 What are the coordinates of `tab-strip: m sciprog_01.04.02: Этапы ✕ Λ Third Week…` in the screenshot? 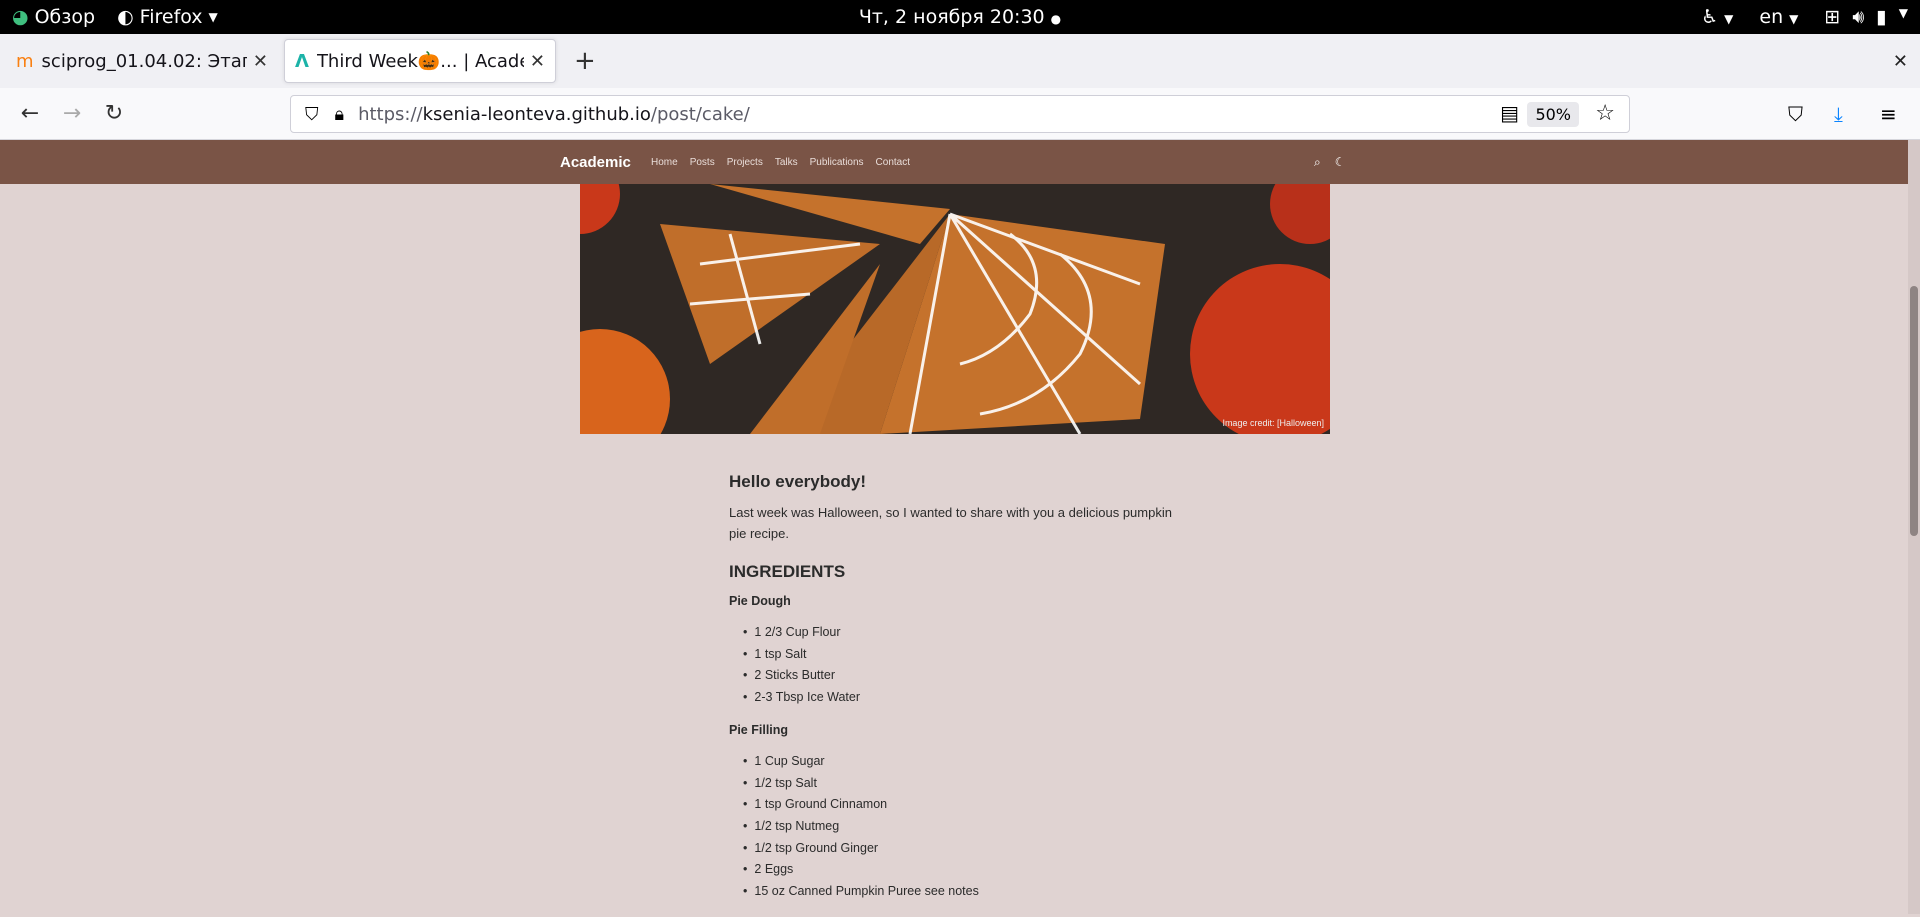 It's located at (960, 61).